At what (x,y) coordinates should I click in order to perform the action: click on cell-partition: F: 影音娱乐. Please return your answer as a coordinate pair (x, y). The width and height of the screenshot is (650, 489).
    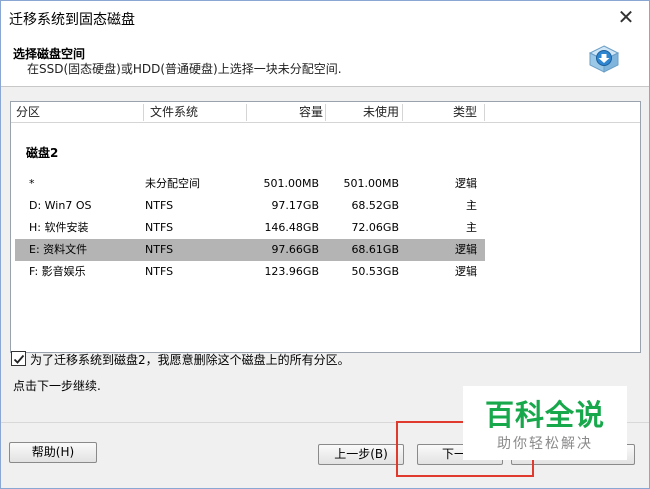
    Looking at the image, I should click on (57, 271).